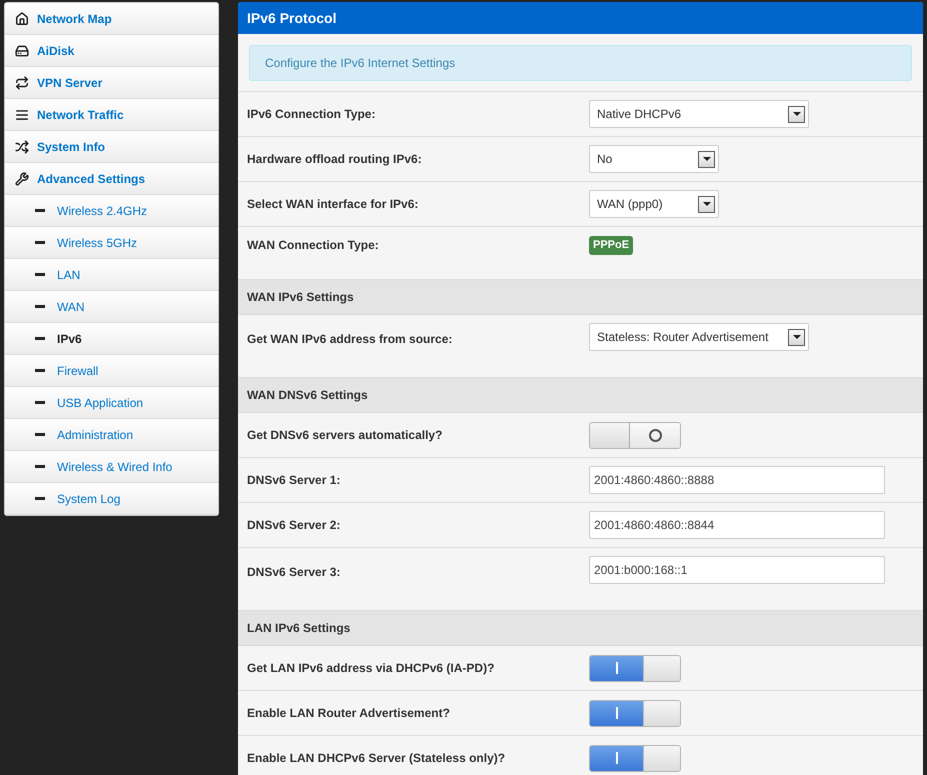  Describe the element at coordinates (580, 63) in the screenshot. I see `info-banner: Configure the IPv6 Internet Settings` at that location.